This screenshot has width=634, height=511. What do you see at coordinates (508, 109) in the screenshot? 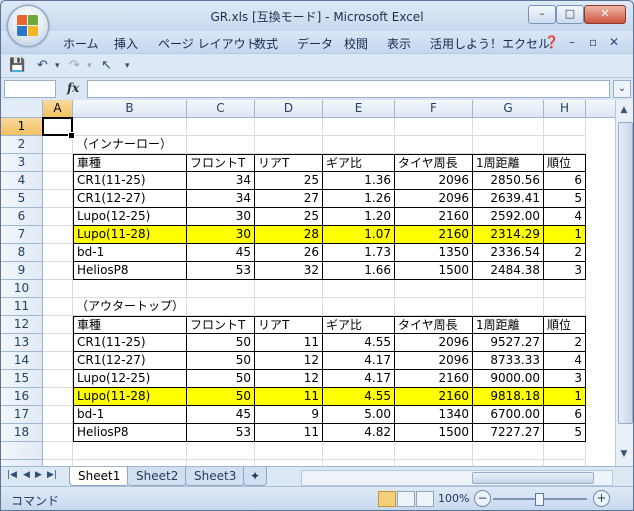
I see `column-header-g: G` at bounding box center [508, 109].